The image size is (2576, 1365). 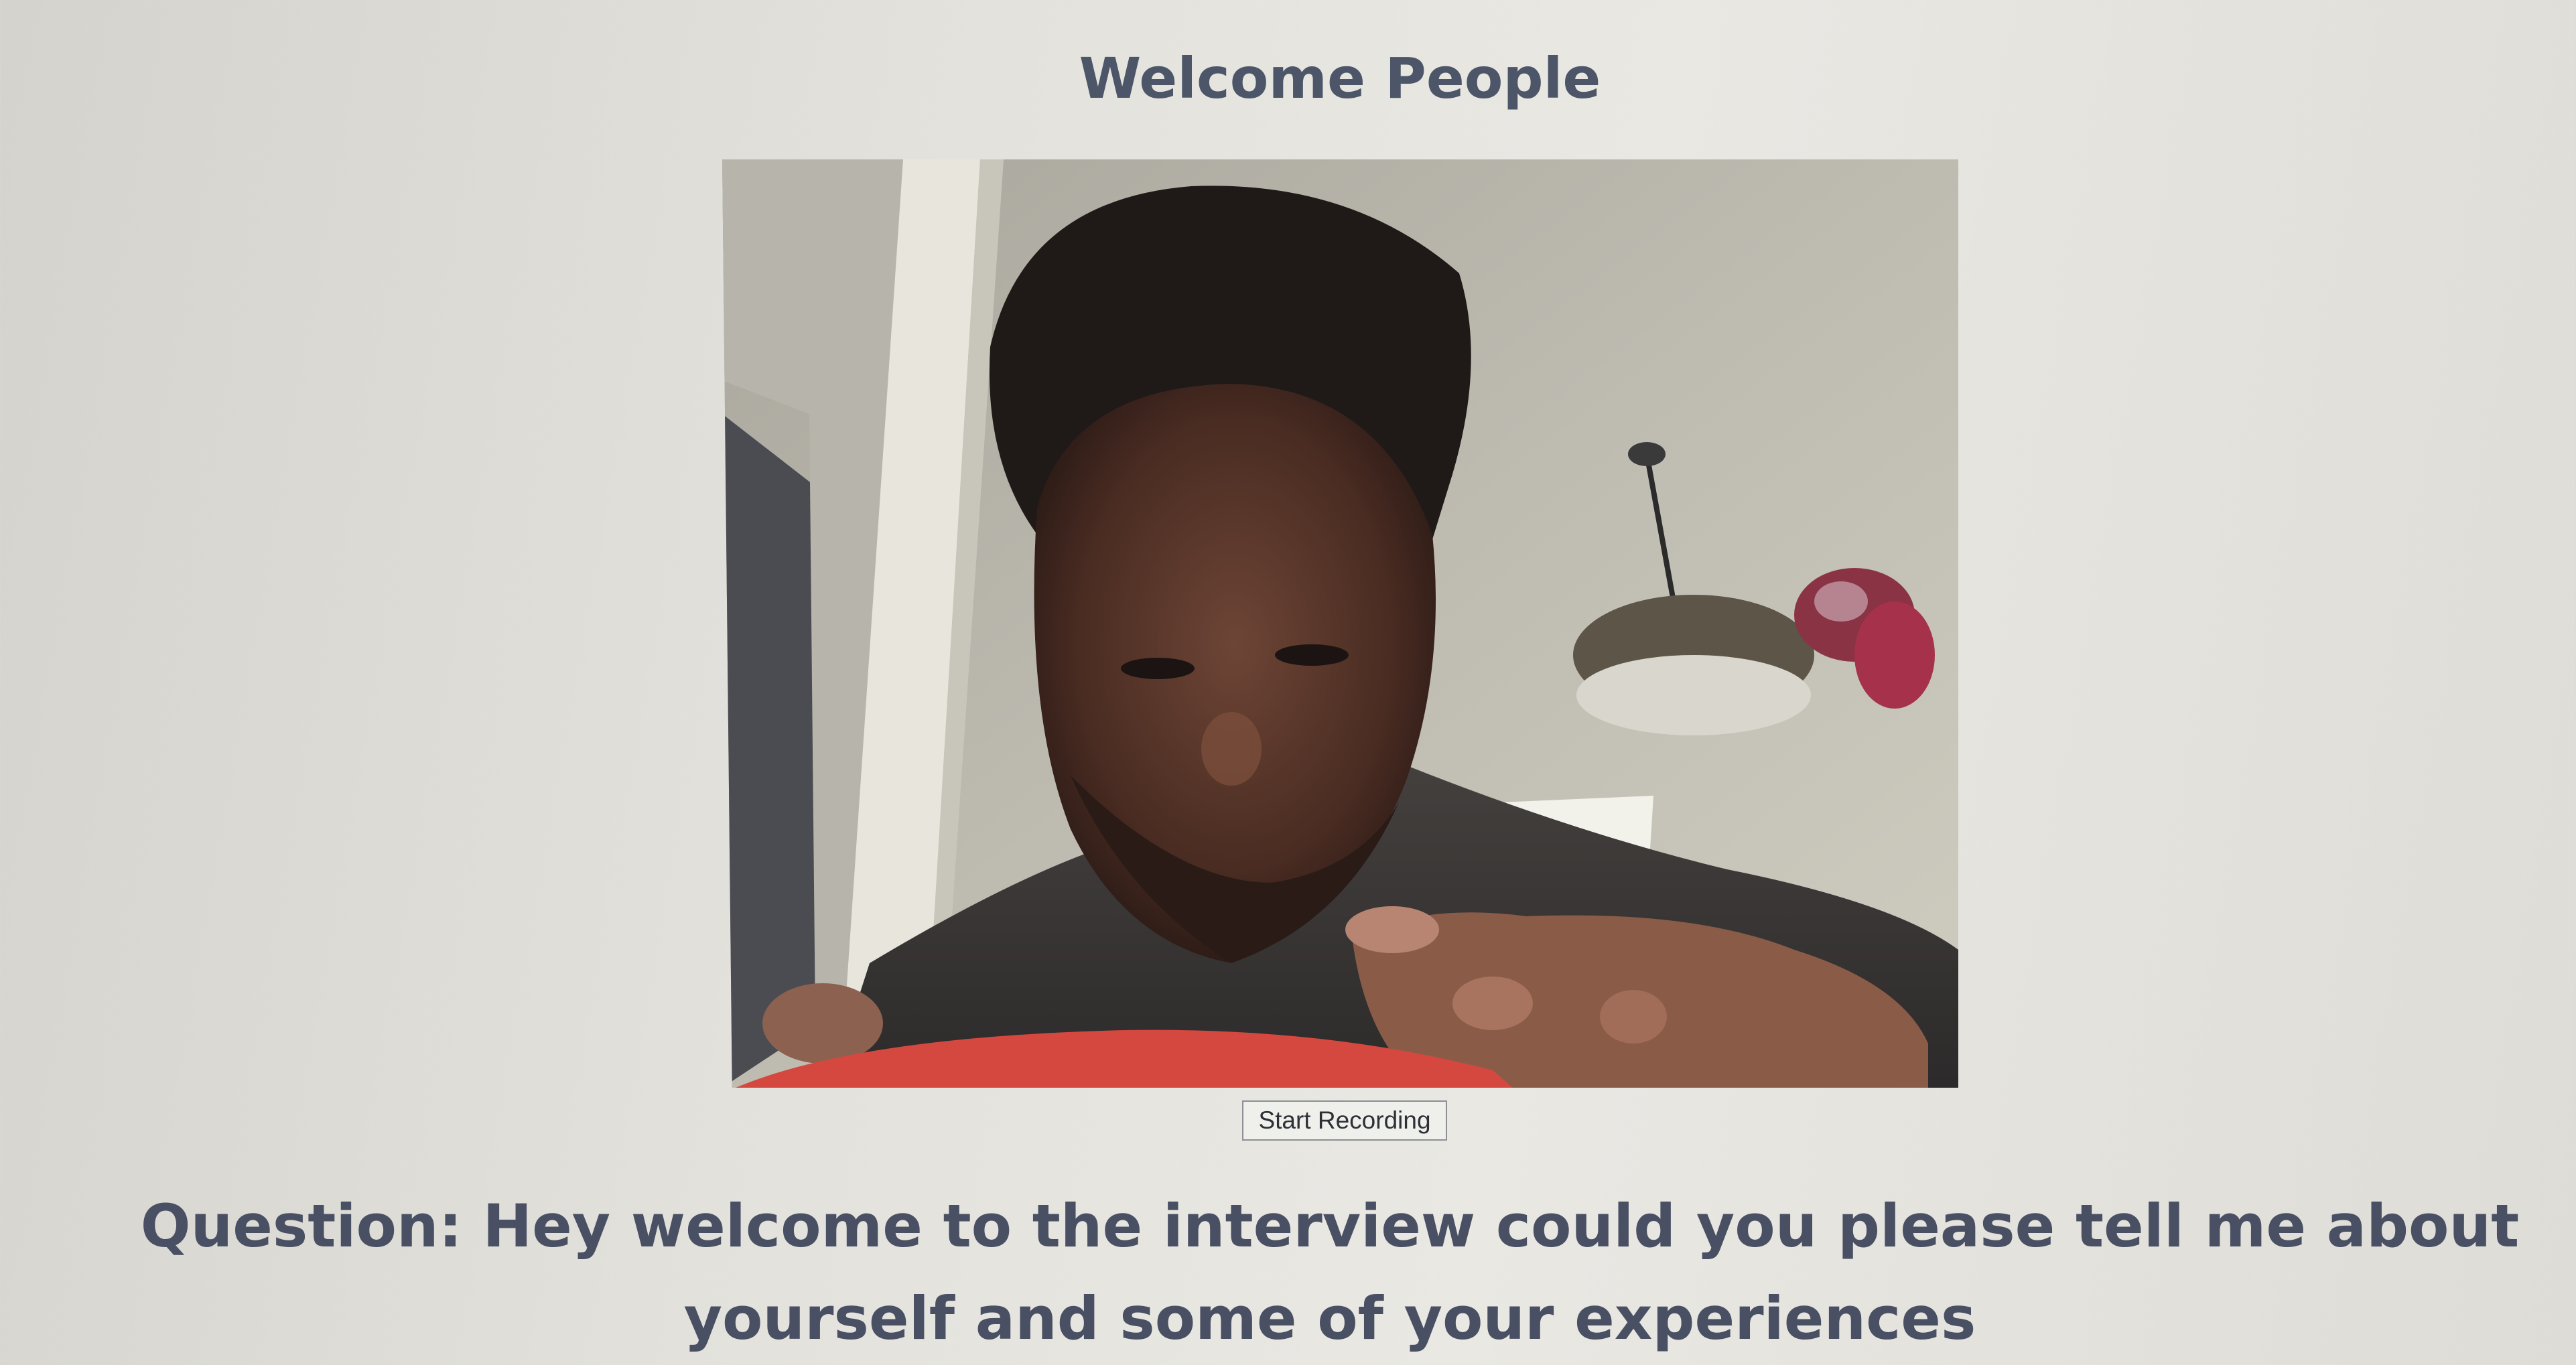 I want to click on page-title: Welcome People, so click(x=1340, y=78).